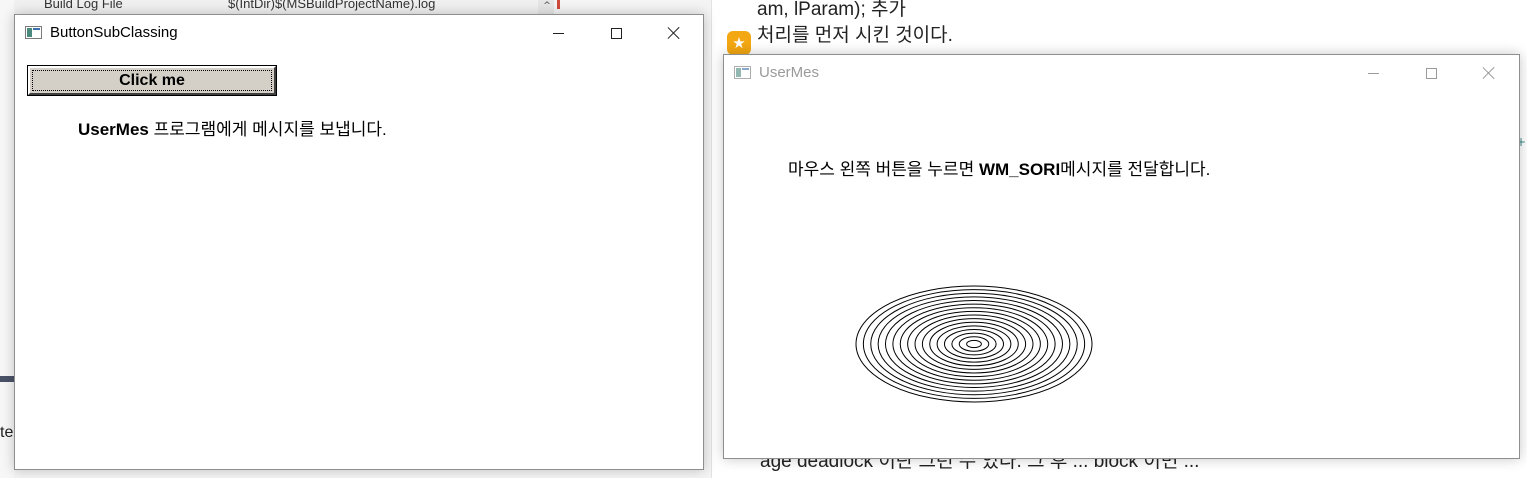  I want to click on background-splitter-mark, so click(7, 379).